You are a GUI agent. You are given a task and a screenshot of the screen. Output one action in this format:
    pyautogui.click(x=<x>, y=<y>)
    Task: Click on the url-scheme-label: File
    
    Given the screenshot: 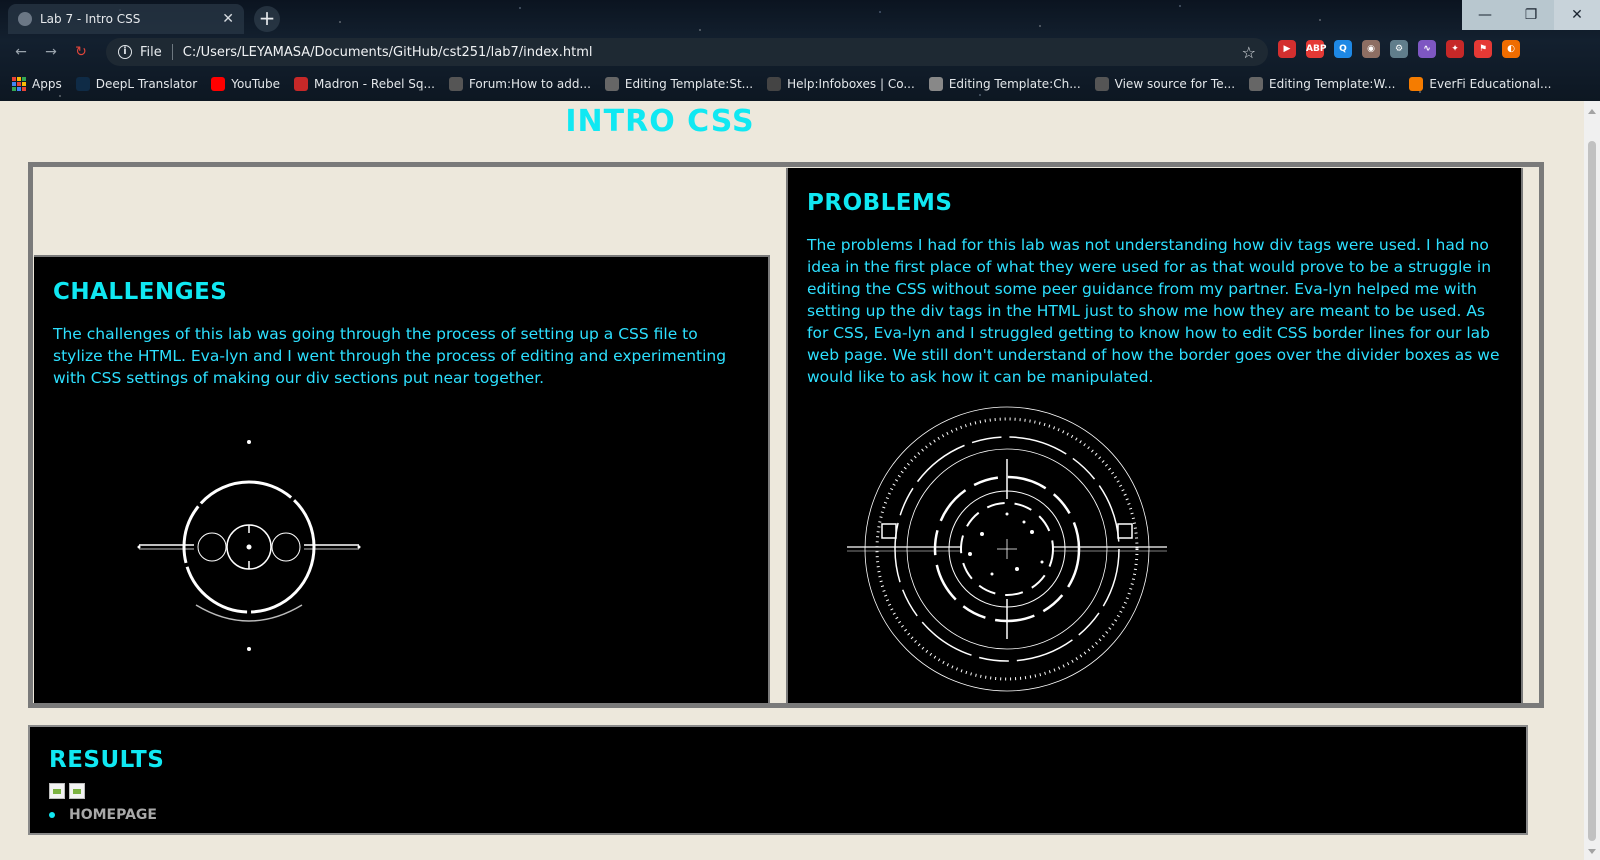 What is the action you would take?
    pyautogui.click(x=151, y=52)
    